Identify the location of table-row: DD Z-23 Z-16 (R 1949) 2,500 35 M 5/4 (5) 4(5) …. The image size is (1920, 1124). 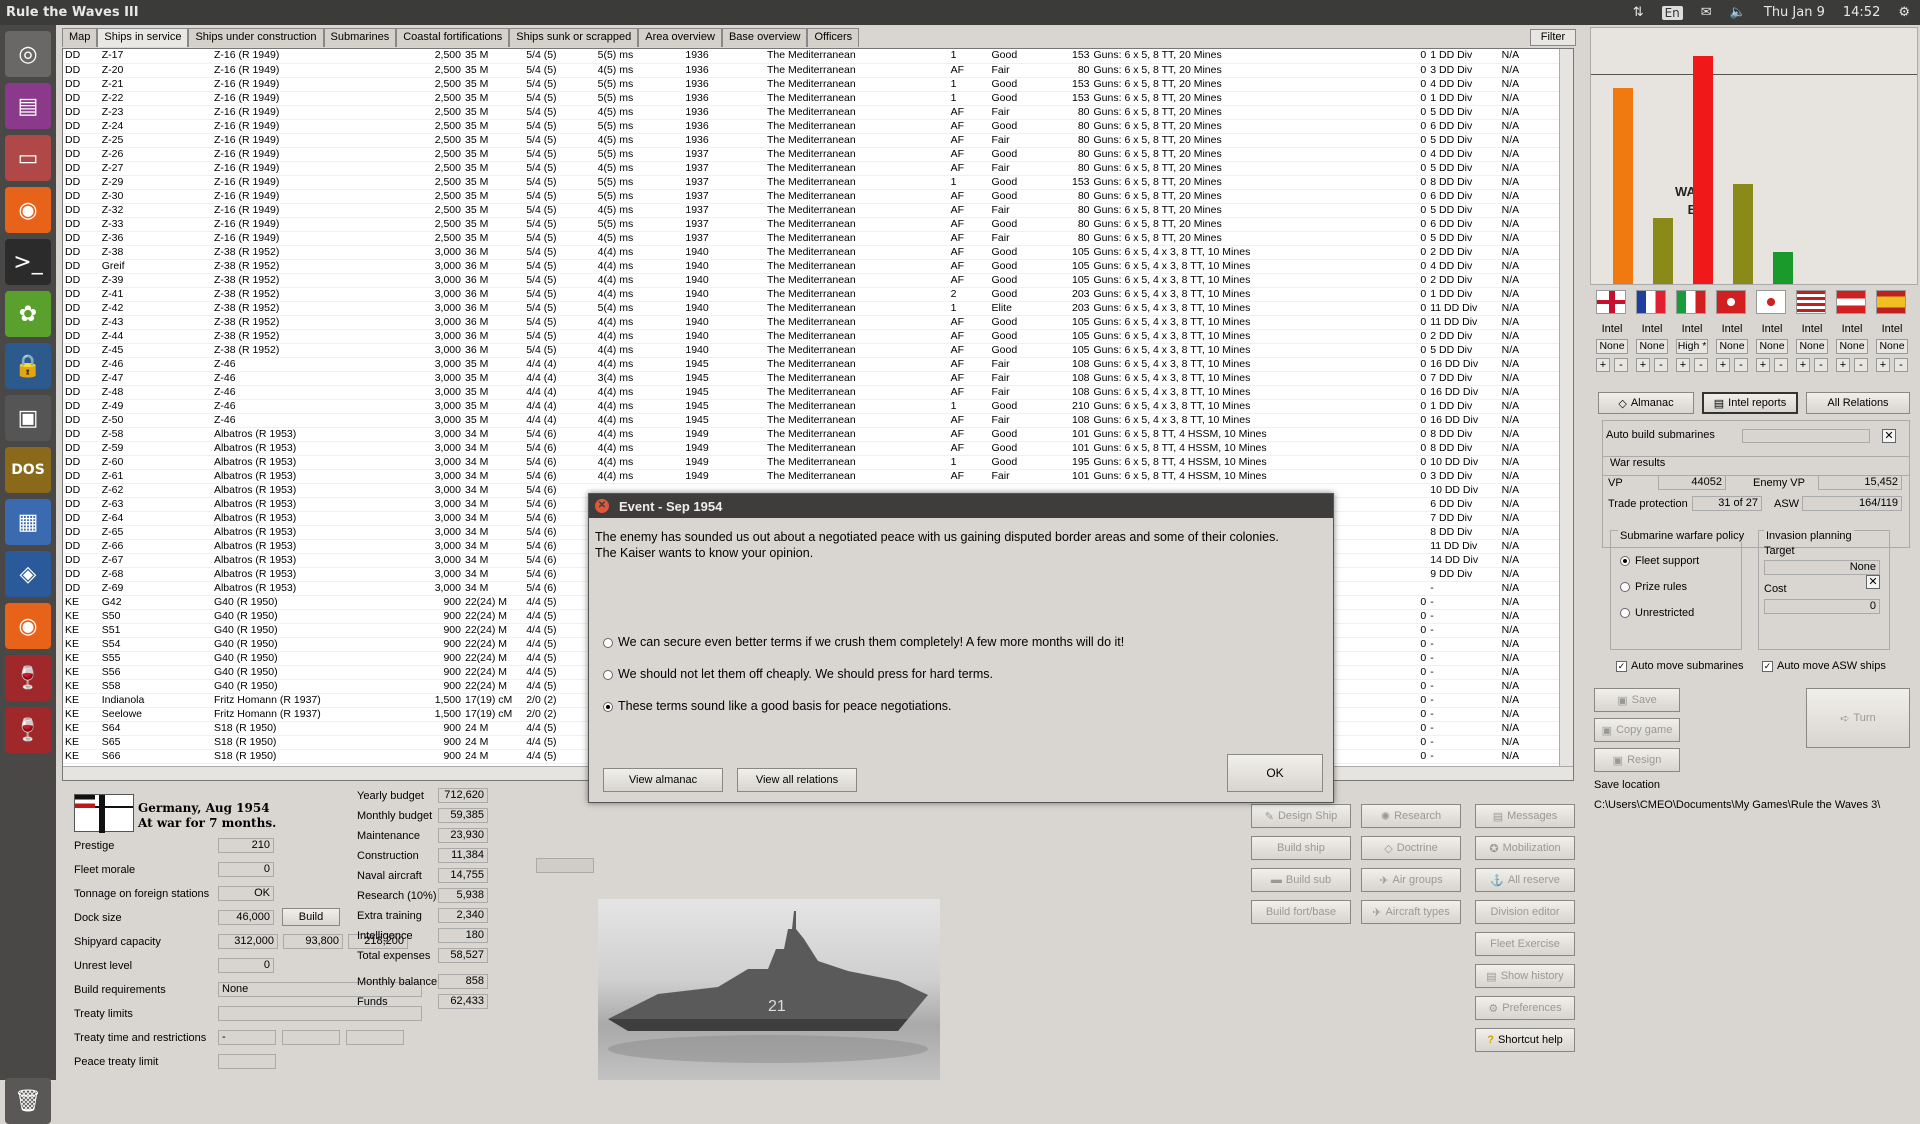
(812, 112).